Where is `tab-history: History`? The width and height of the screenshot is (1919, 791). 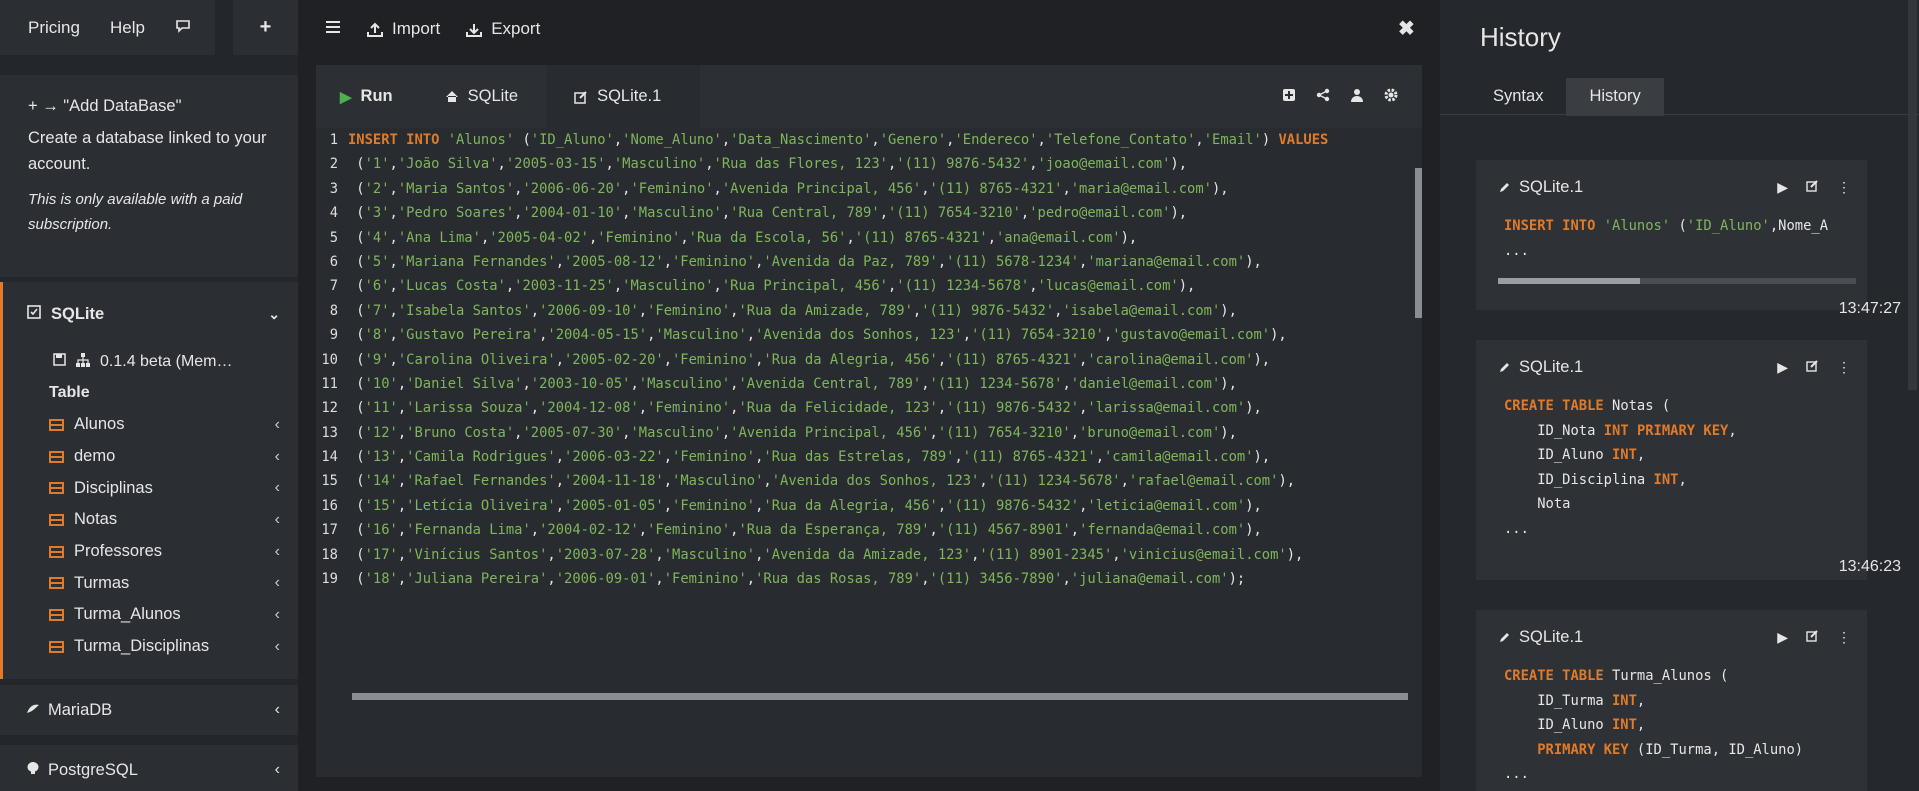
tab-history: History is located at coordinates (1615, 97).